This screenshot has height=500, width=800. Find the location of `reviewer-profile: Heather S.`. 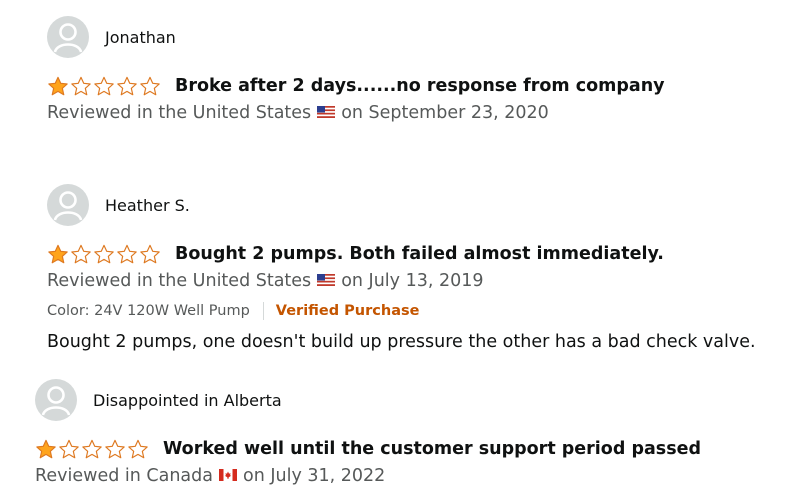

reviewer-profile: Heather S. is located at coordinates (423, 205).